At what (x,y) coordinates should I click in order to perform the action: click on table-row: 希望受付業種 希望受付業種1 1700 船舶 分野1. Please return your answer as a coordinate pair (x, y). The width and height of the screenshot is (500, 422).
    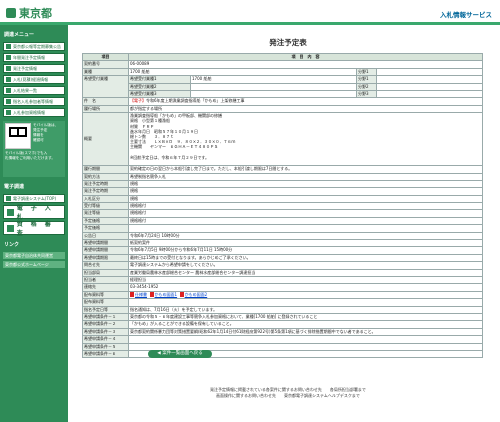
    Looking at the image, I should click on (282, 87).